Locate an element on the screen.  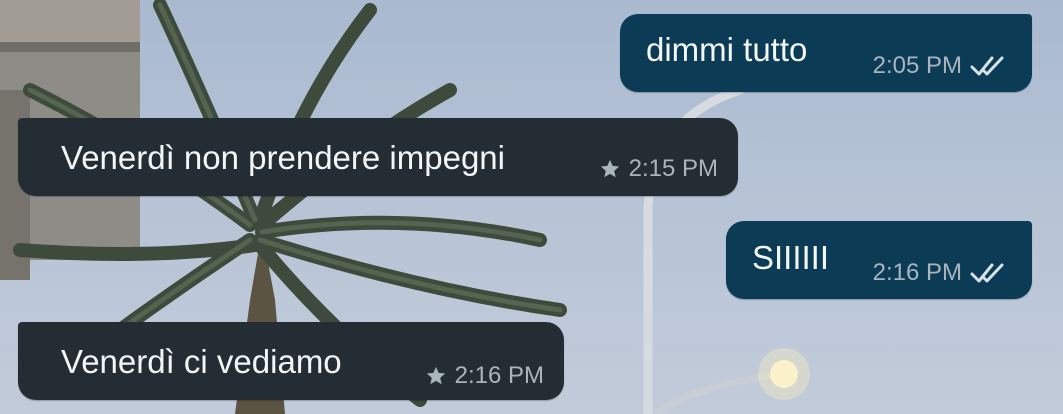
message-text: Venerdì ci vediamo is located at coordinates (201, 361).